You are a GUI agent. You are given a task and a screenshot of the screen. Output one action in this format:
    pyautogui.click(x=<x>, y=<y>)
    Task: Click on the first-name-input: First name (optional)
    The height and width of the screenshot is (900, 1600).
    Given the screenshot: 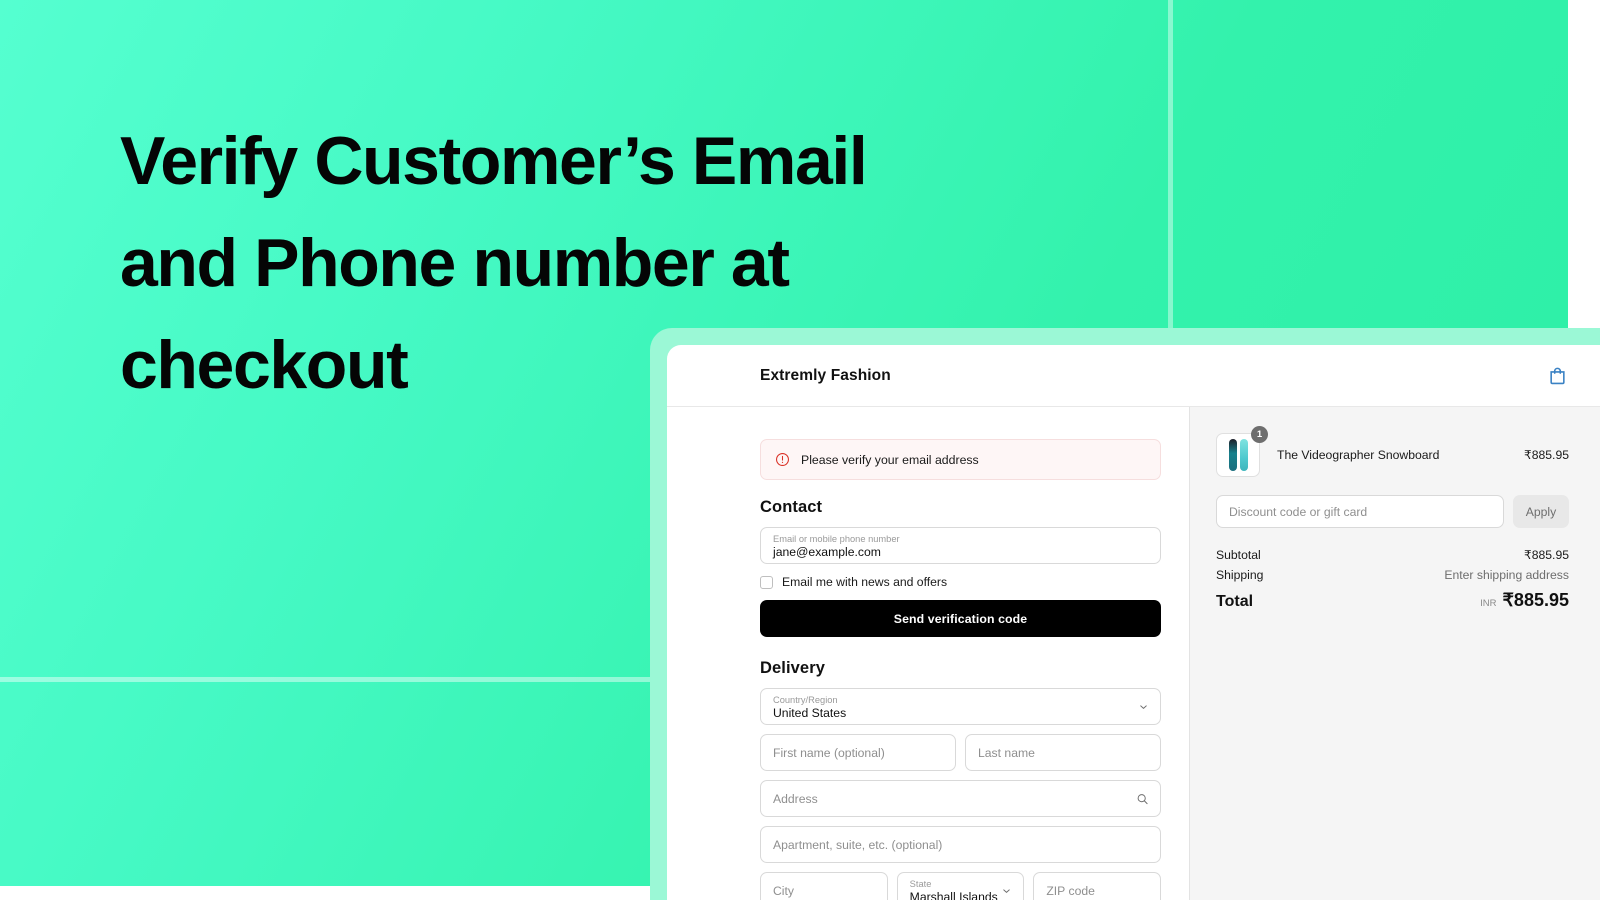 What is the action you would take?
    pyautogui.click(x=858, y=752)
    